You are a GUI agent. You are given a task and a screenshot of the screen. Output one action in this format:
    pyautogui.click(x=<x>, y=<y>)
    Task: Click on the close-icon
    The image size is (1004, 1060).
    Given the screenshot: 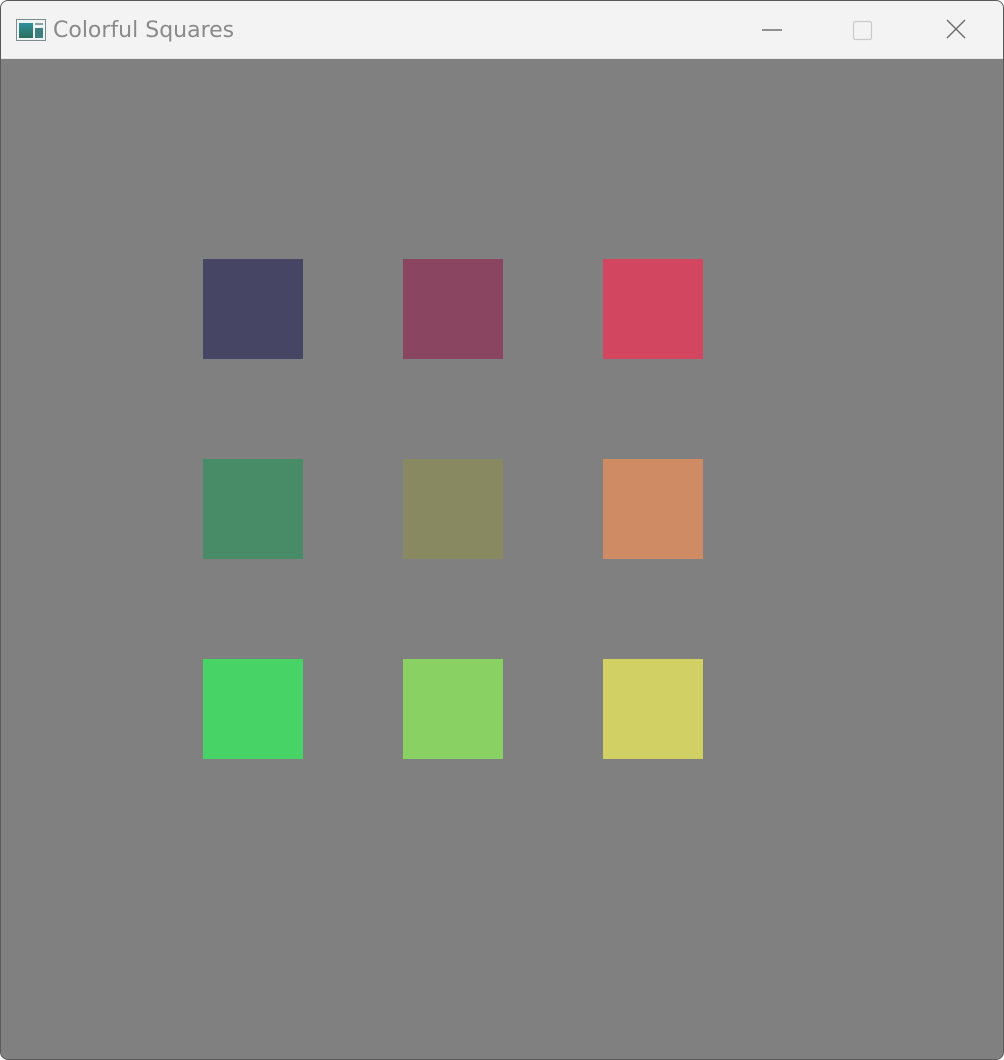 What is the action you would take?
    pyautogui.click(x=956, y=29)
    